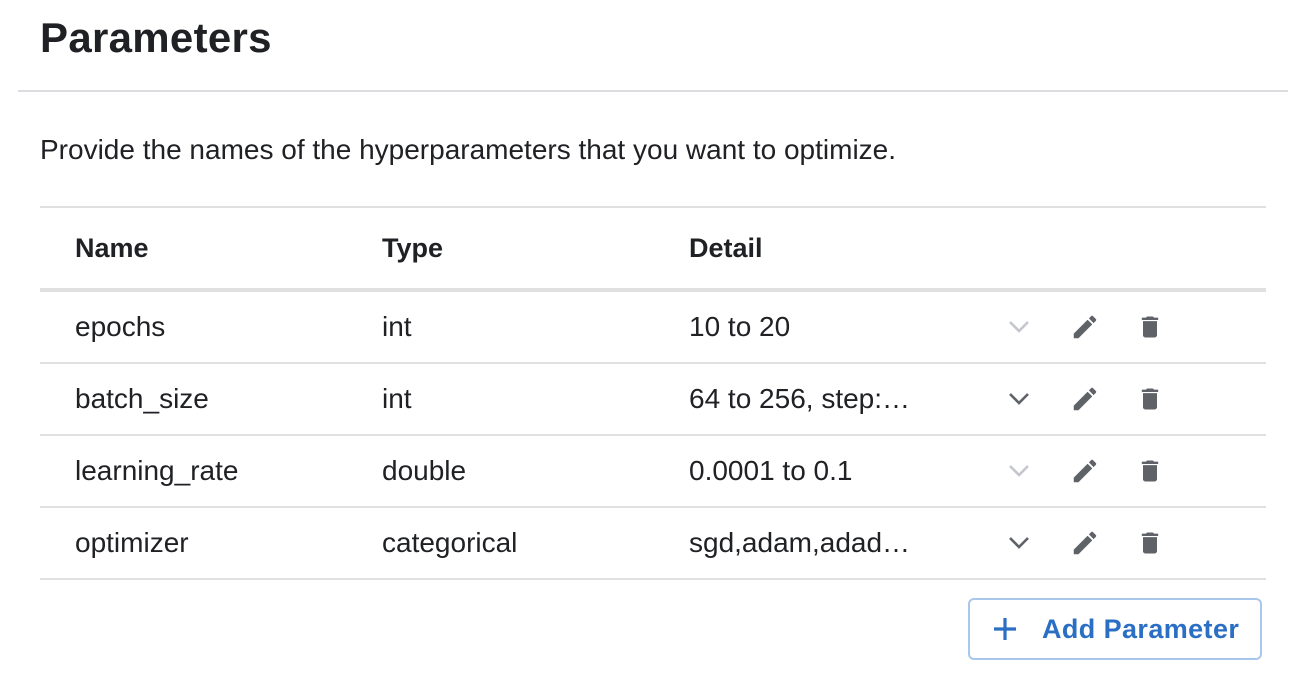  What do you see at coordinates (653, 91) in the screenshot?
I see `title-divider` at bounding box center [653, 91].